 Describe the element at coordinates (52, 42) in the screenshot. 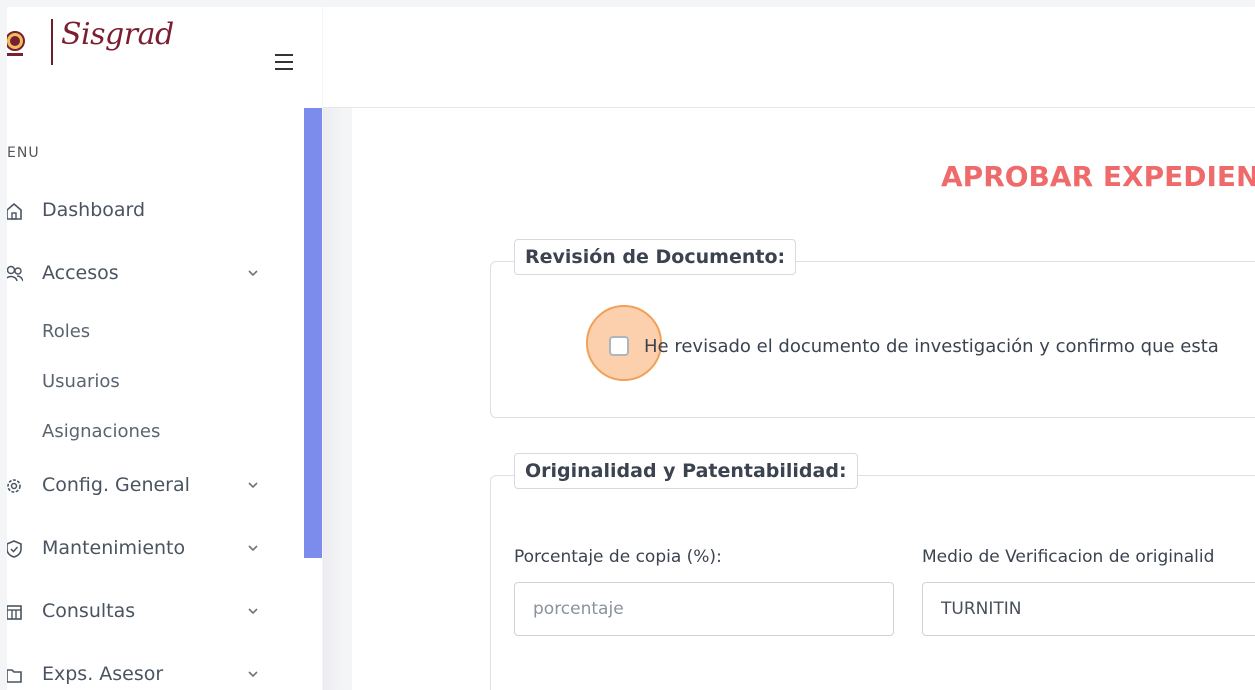

I see `logo-divider` at that location.